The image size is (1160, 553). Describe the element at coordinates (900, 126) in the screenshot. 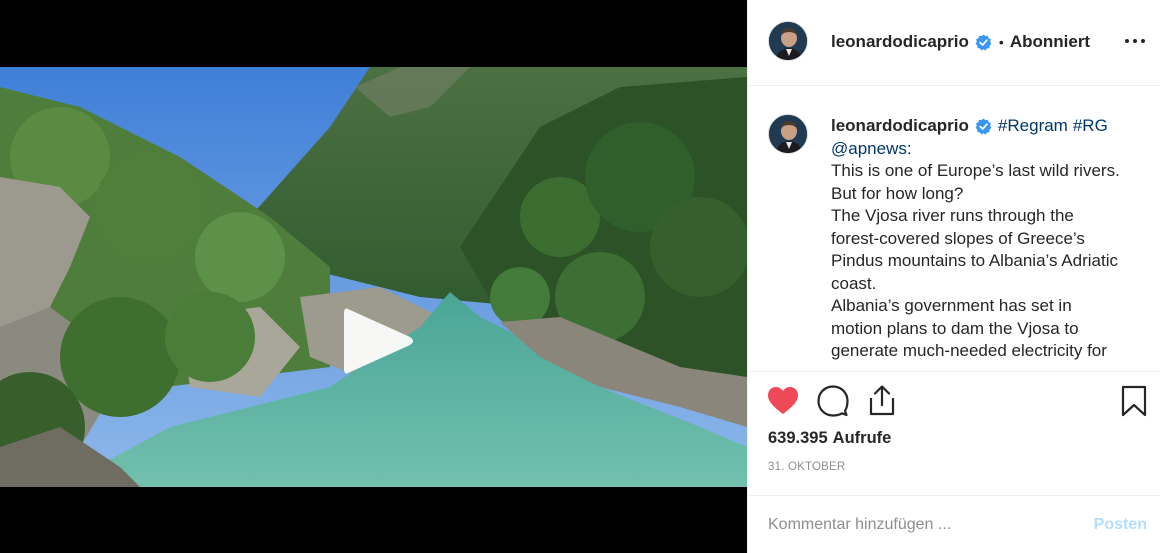

I see `caption-author-username: leonardodicaprio` at that location.